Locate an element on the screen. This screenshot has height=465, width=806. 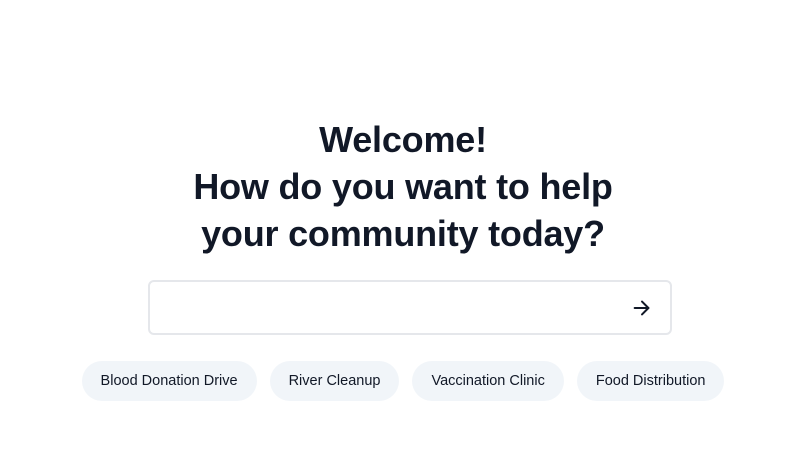
search-box is located at coordinates (410, 307).